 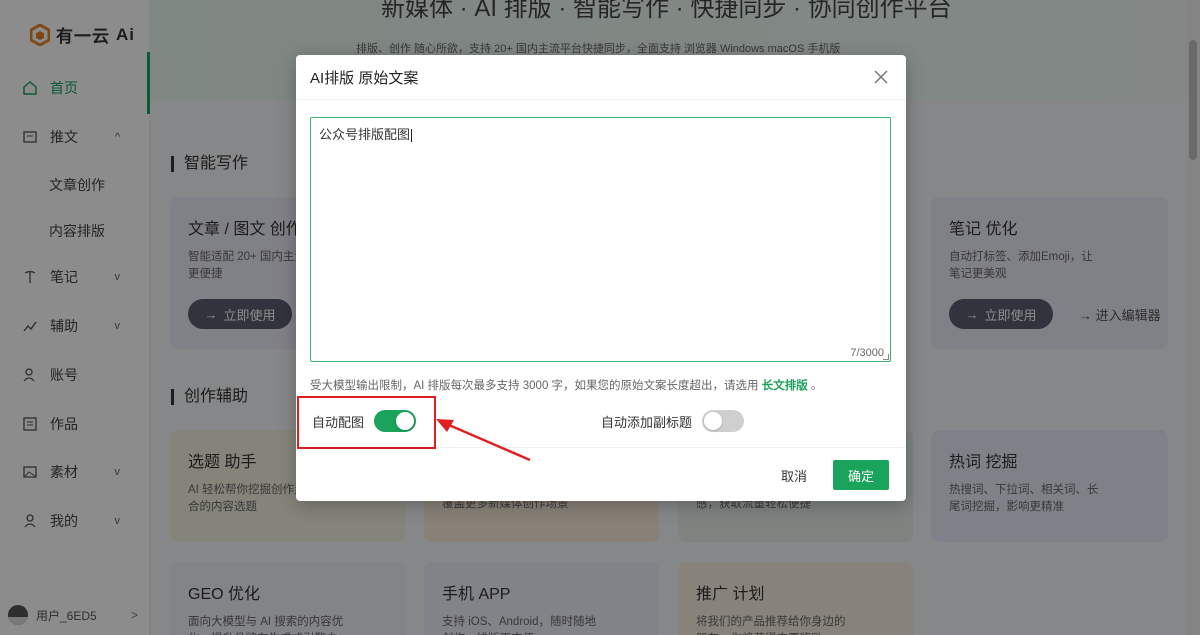 I want to click on auto-subtitle-toggle, so click(x=723, y=421).